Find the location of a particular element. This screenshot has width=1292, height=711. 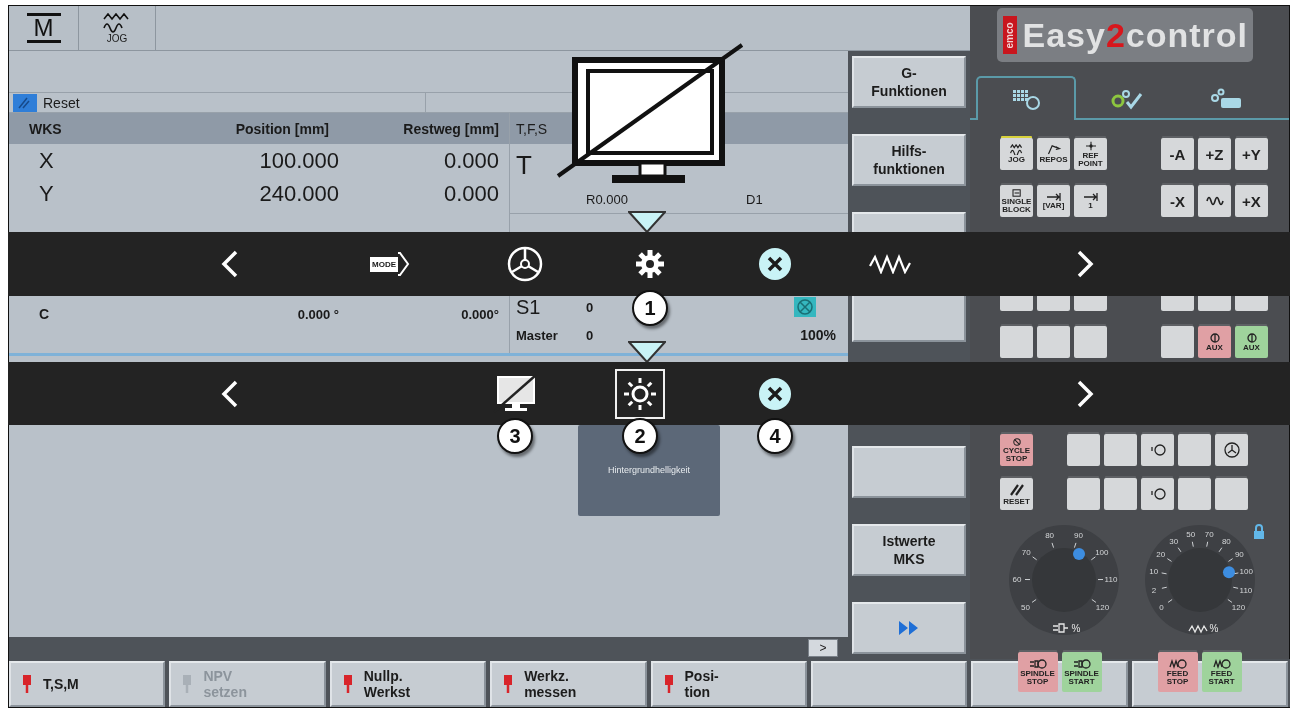

block-icon is located at coordinates (1016, 192).